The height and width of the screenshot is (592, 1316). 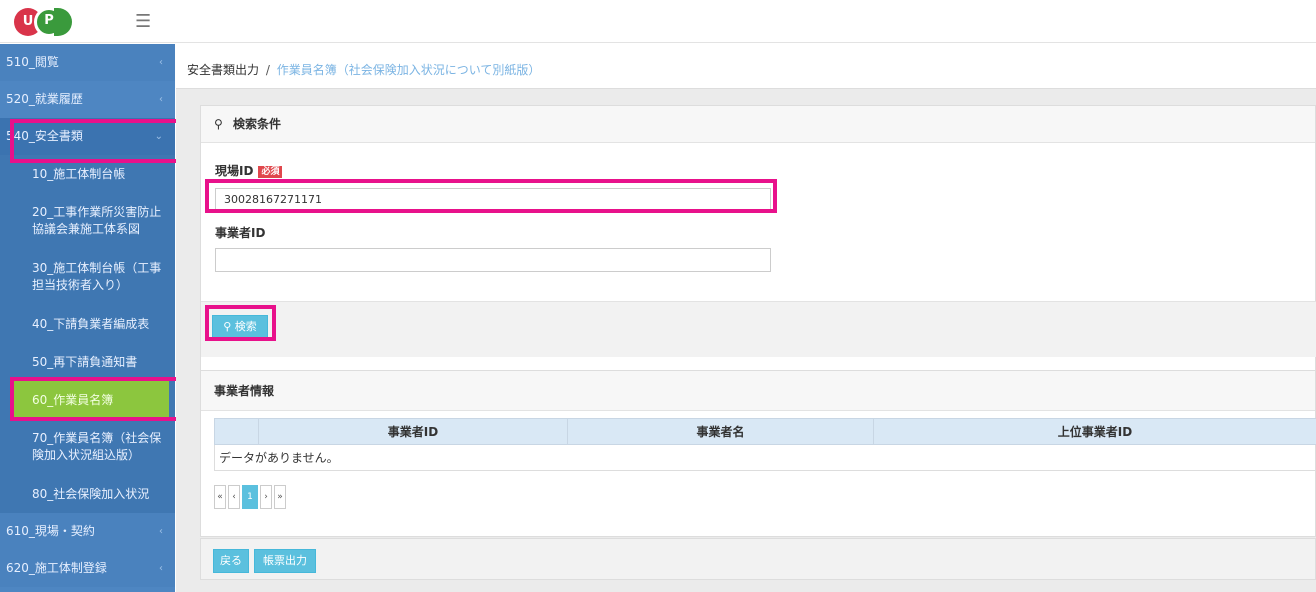 I want to click on sidebar-item-label: 520_就業履歴, so click(x=44, y=99).